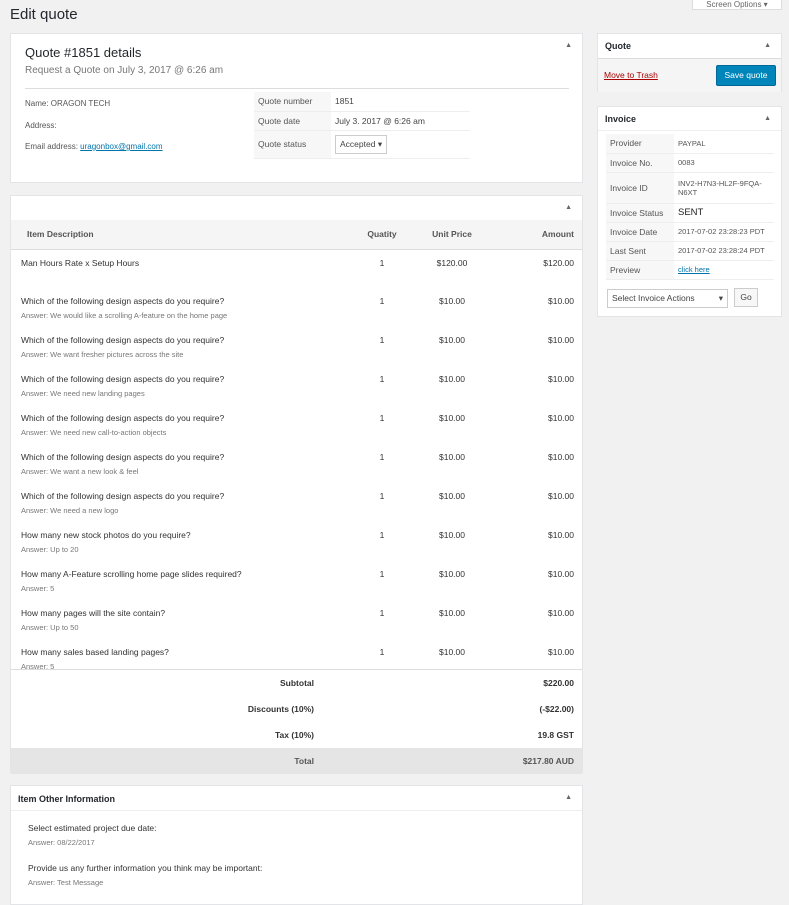 The image size is (789, 905). What do you see at coordinates (95, 652) in the screenshot?
I see `item-name: How many sales based landing pages?` at bounding box center [95, 652].